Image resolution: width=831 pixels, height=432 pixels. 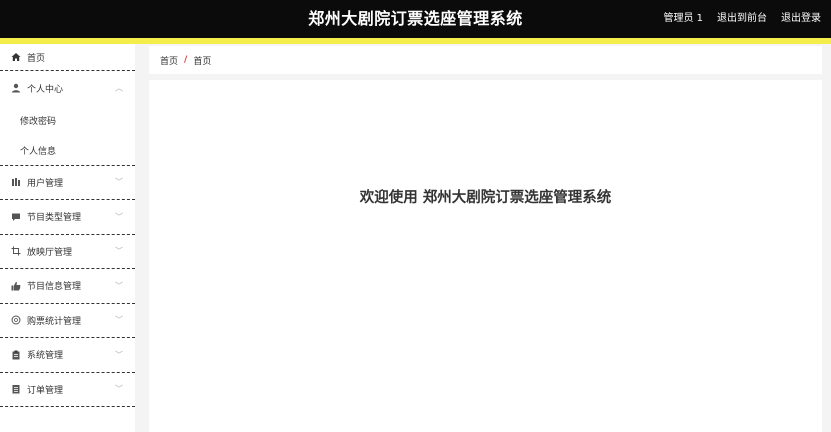 I want to click on breadcrumb-current: 首页, so click(x=202, y=61).